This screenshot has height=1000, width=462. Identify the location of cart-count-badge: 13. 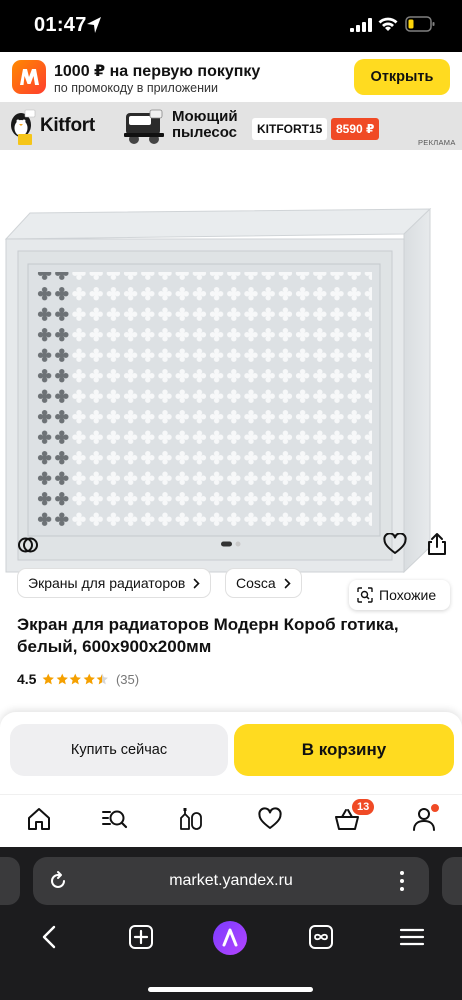
(363, 807).